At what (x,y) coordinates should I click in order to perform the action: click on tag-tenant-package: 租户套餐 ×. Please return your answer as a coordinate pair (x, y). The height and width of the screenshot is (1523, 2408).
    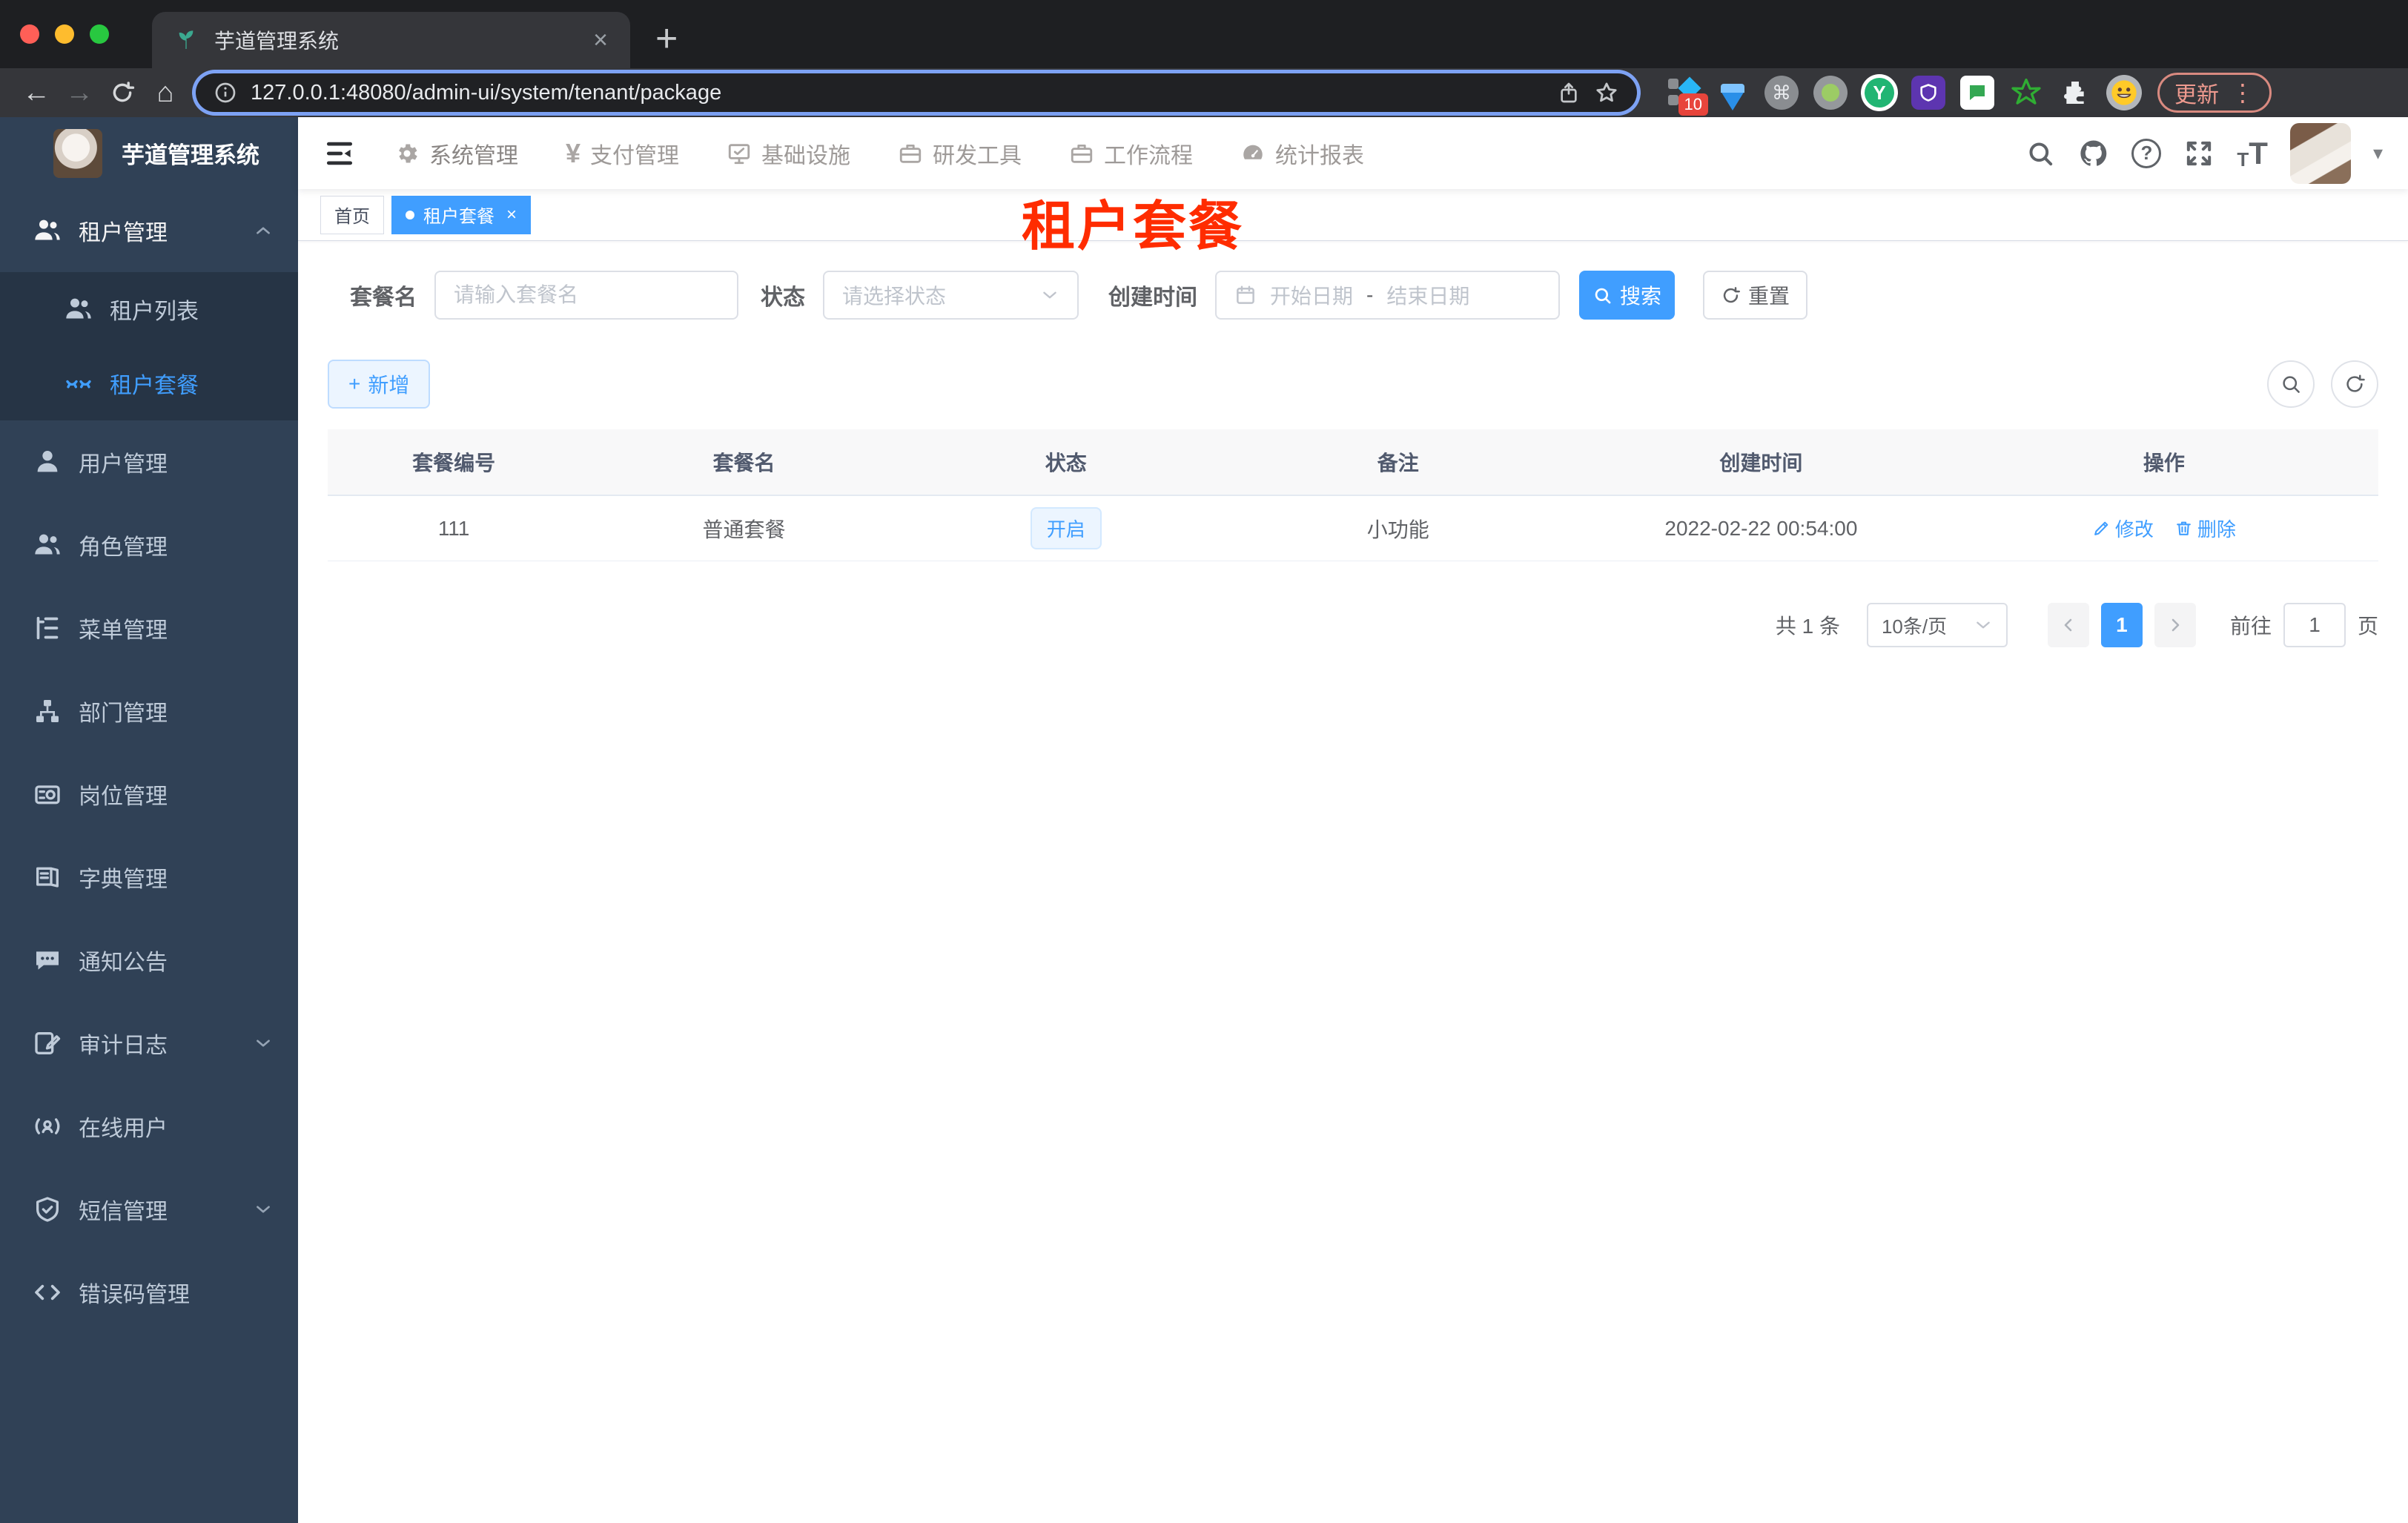
    Looking at the image, I should click on (461, 215).